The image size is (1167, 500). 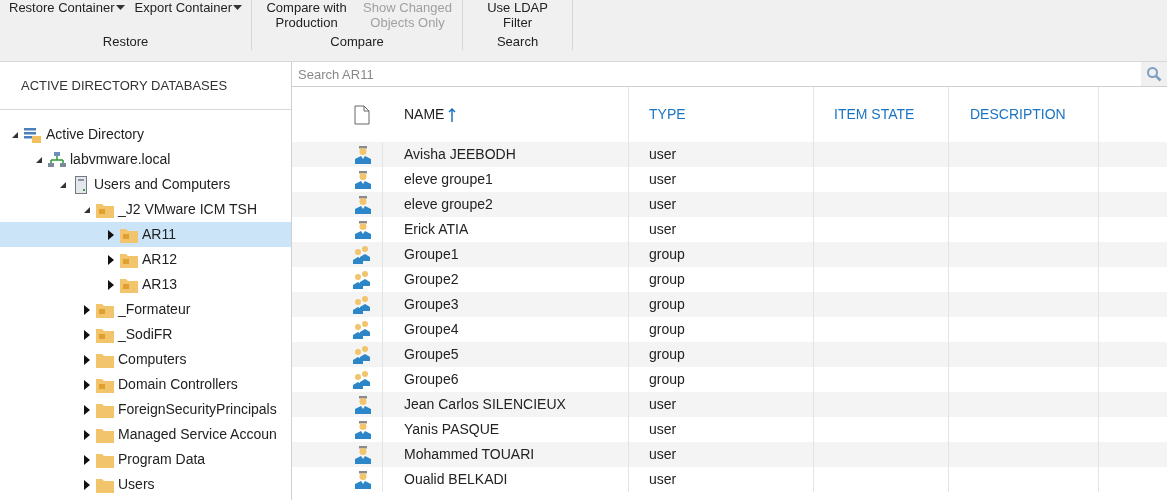 What do you see at coordinates (145, 159) in the screenshot?
I see `tree-item: labvmware.local` at bounding box center [145, 159].